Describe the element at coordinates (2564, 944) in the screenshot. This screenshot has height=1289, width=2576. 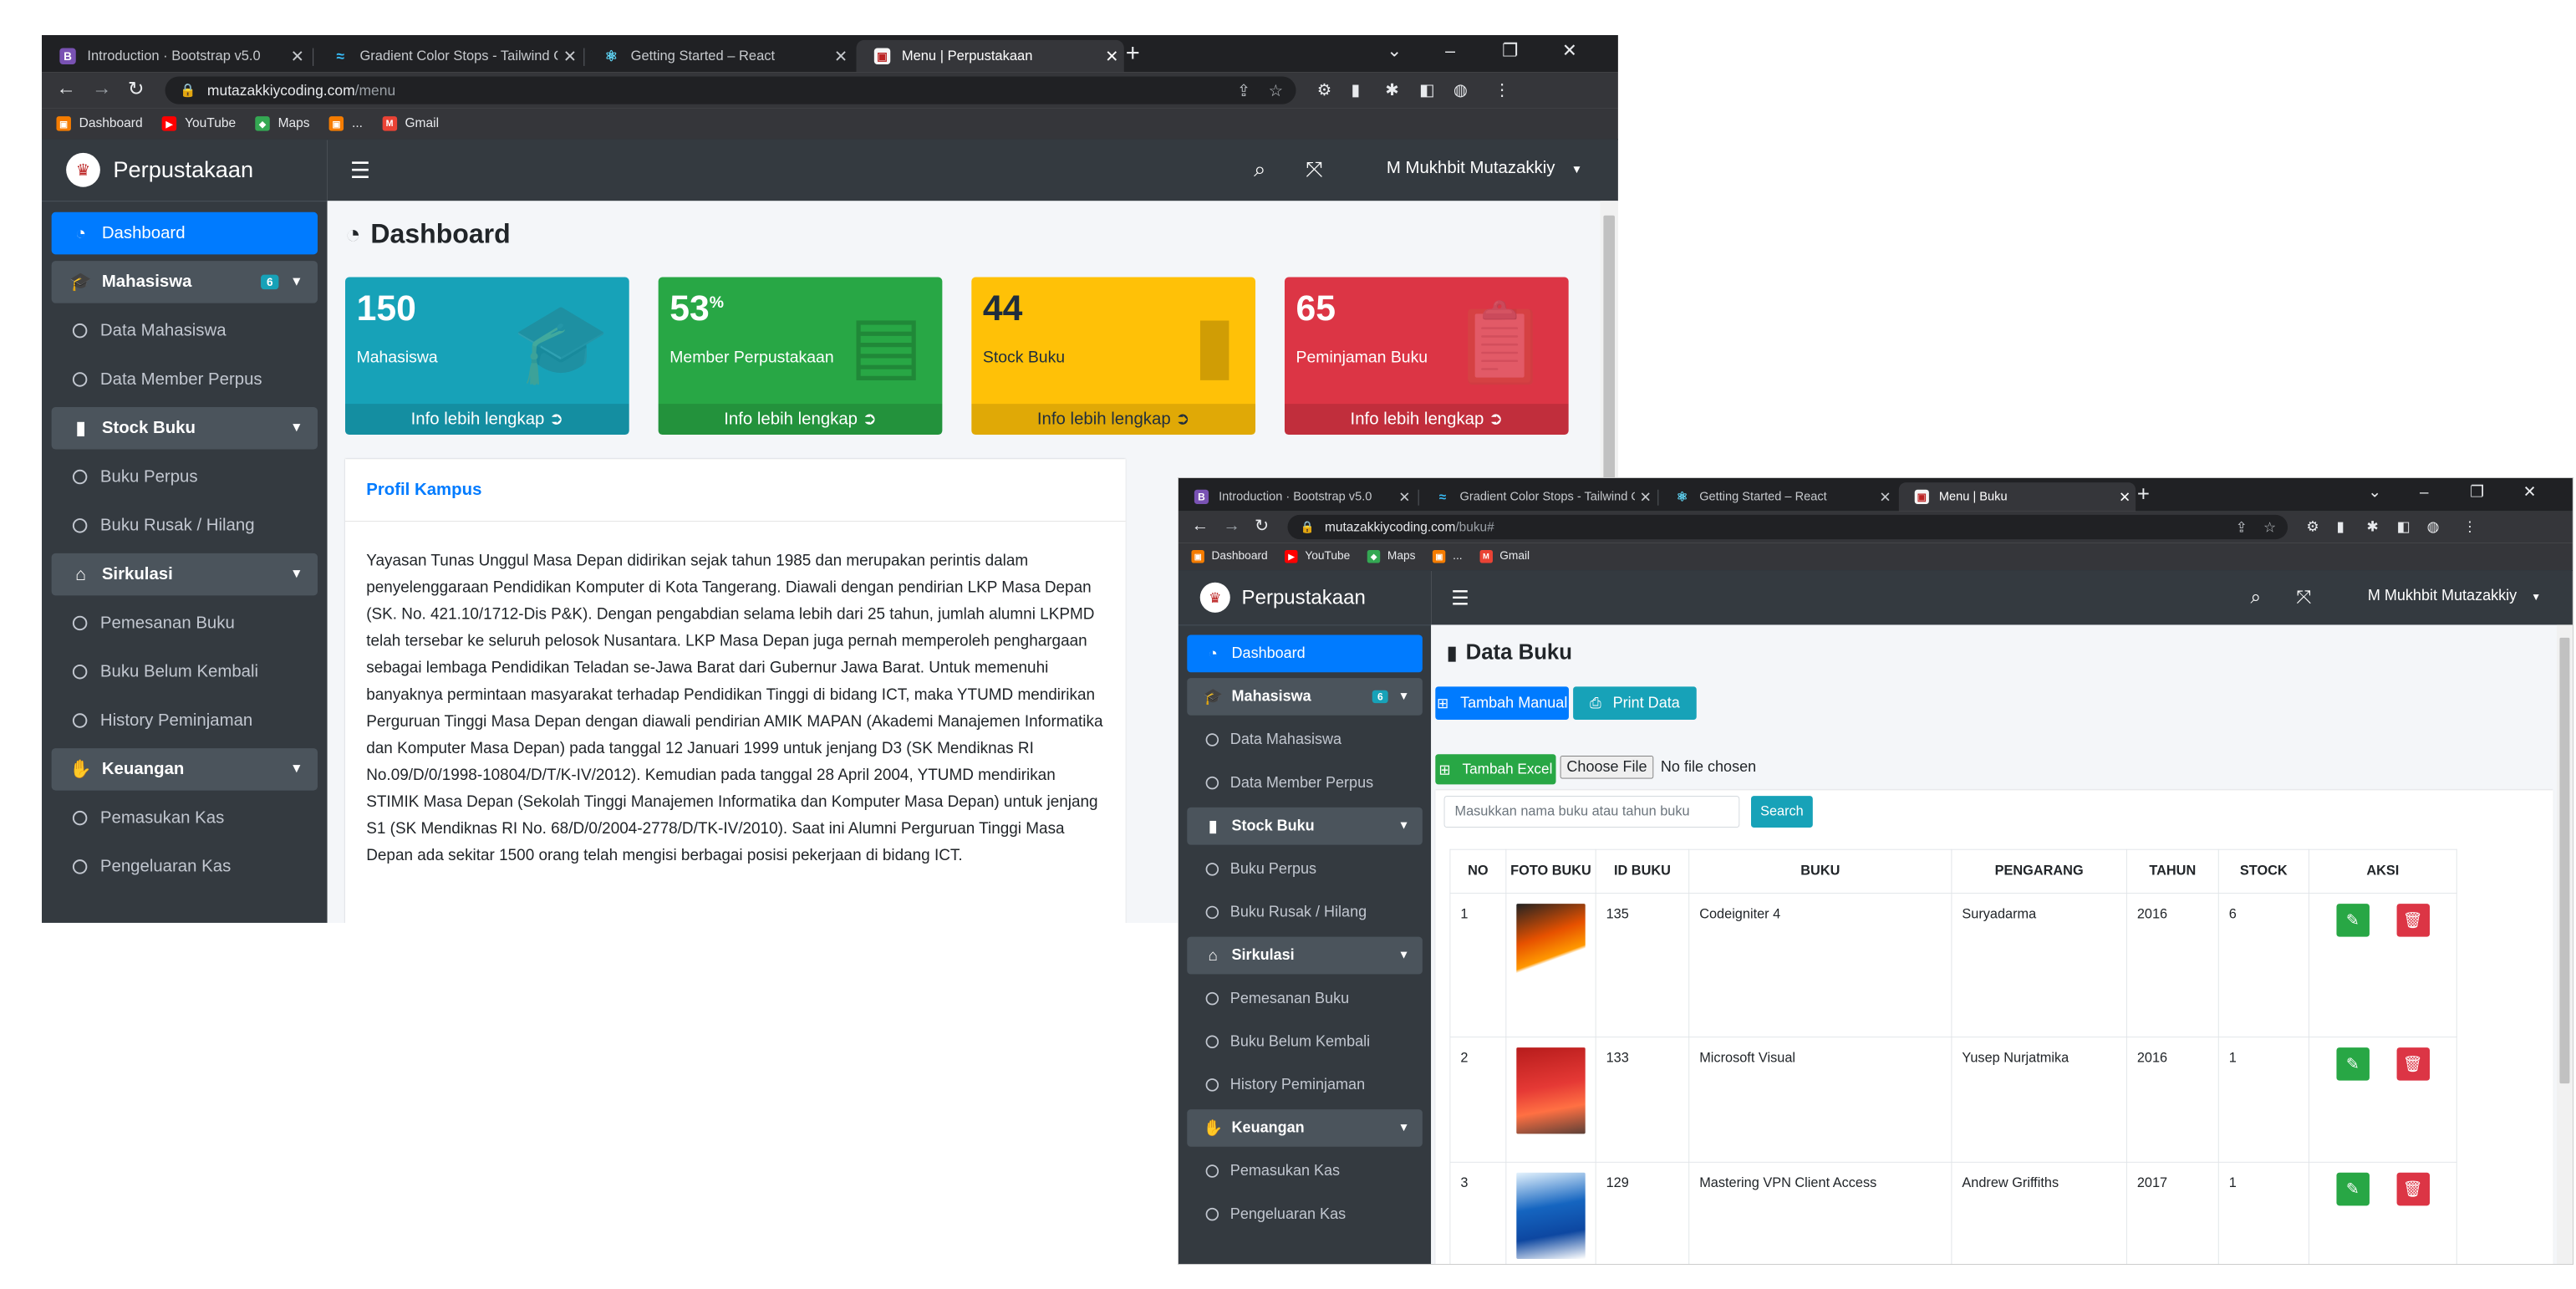
I see `scrollbar` at that location.